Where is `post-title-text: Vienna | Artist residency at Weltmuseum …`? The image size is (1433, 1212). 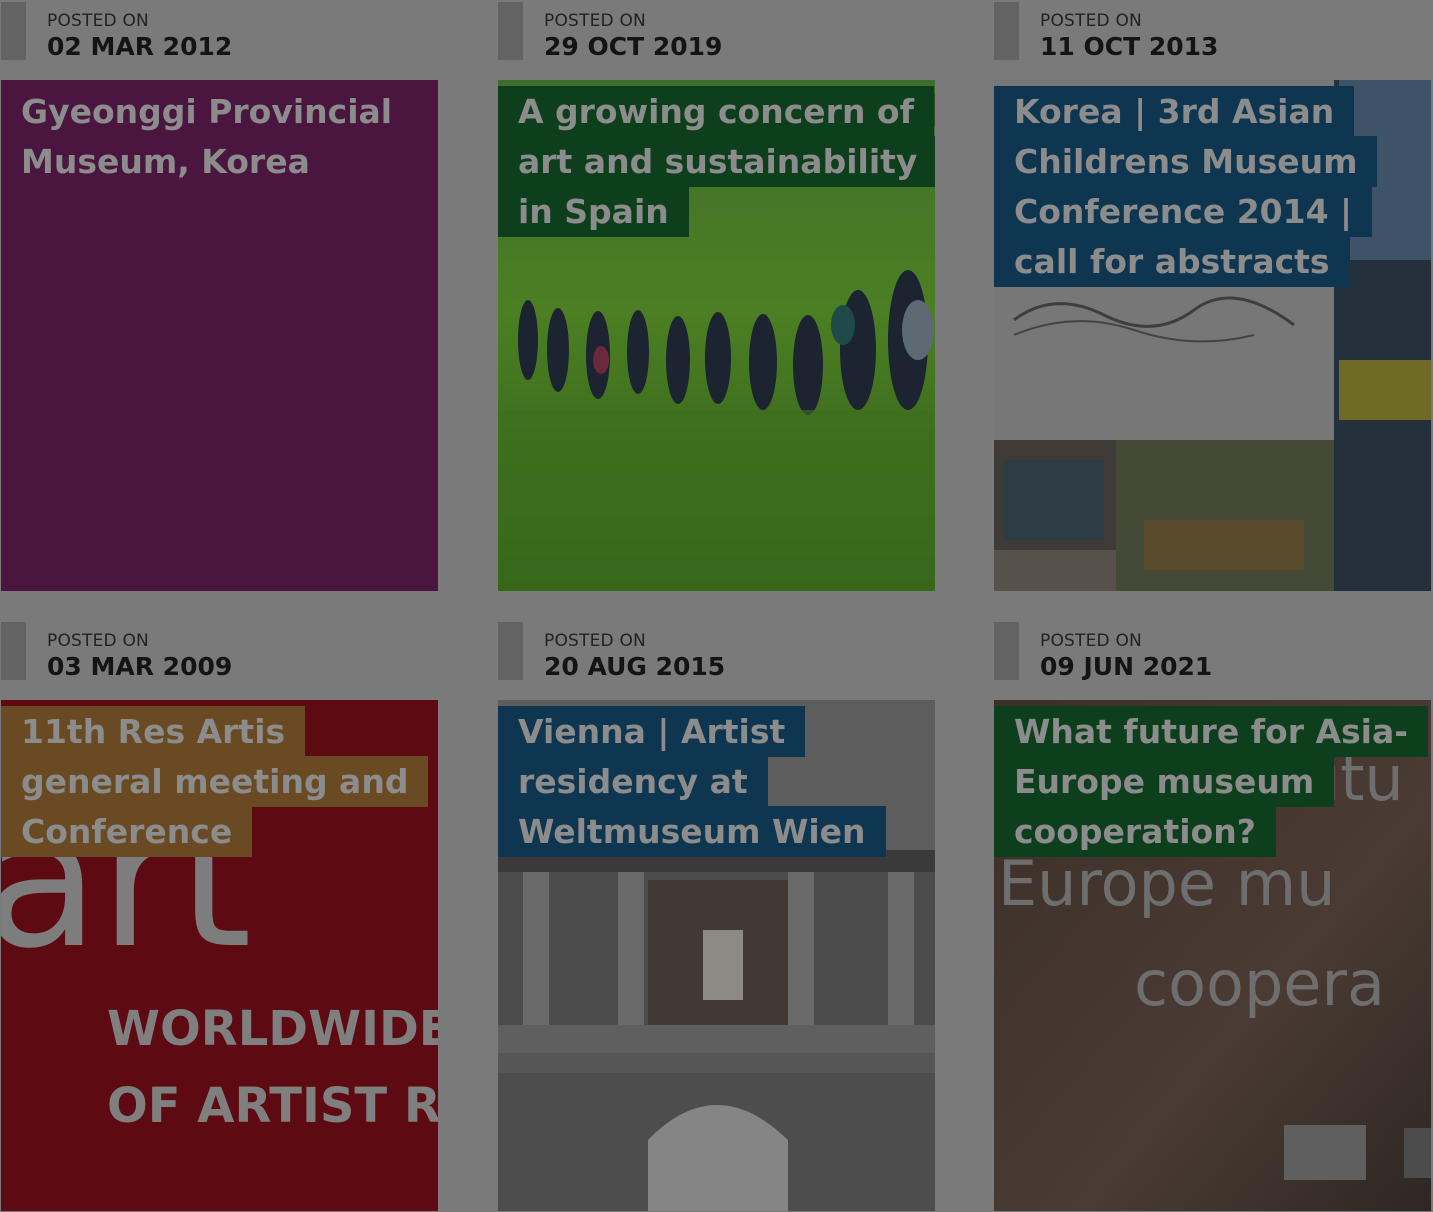 post-title-text: Vienna | Artist residency at Weltmuseum … is located at coordinates (692, 781).